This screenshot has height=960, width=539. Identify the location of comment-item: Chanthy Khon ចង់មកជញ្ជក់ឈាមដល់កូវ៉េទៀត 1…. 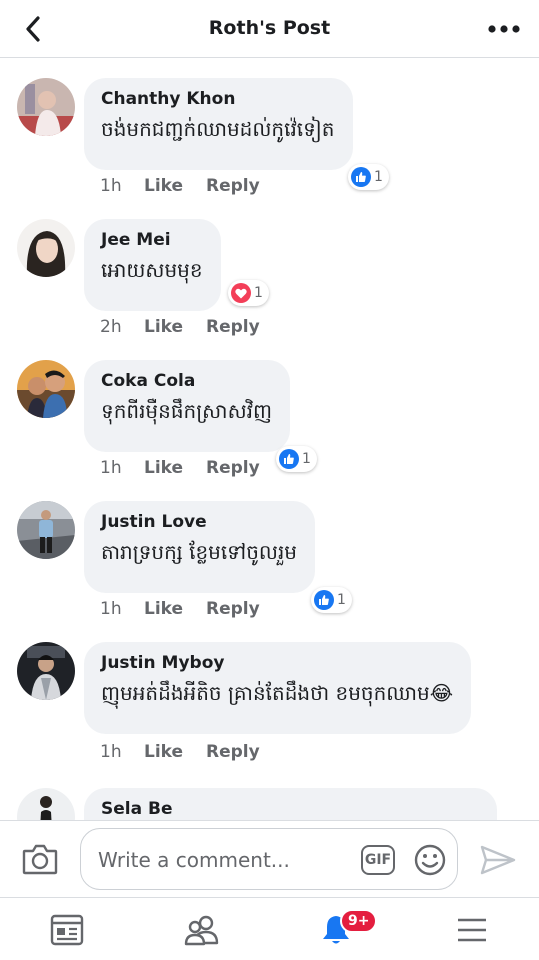
(269, 128).